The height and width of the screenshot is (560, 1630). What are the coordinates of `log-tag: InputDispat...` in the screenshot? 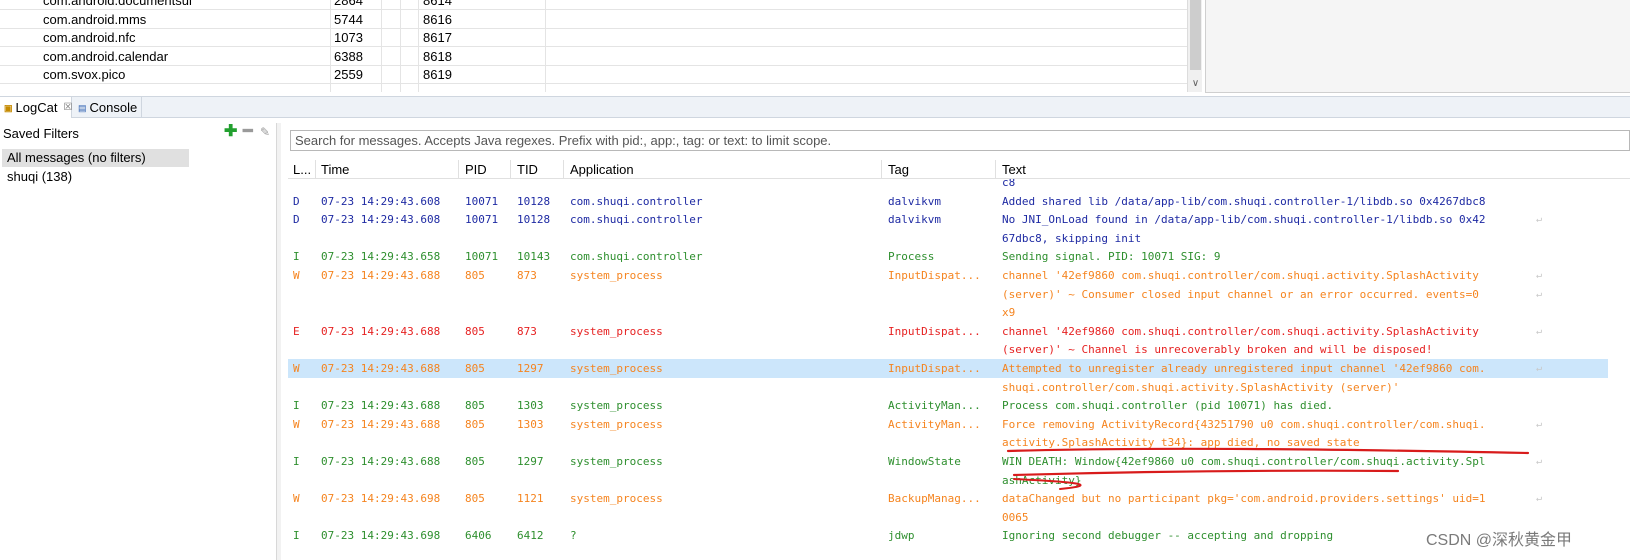 It's located at (934, 368).